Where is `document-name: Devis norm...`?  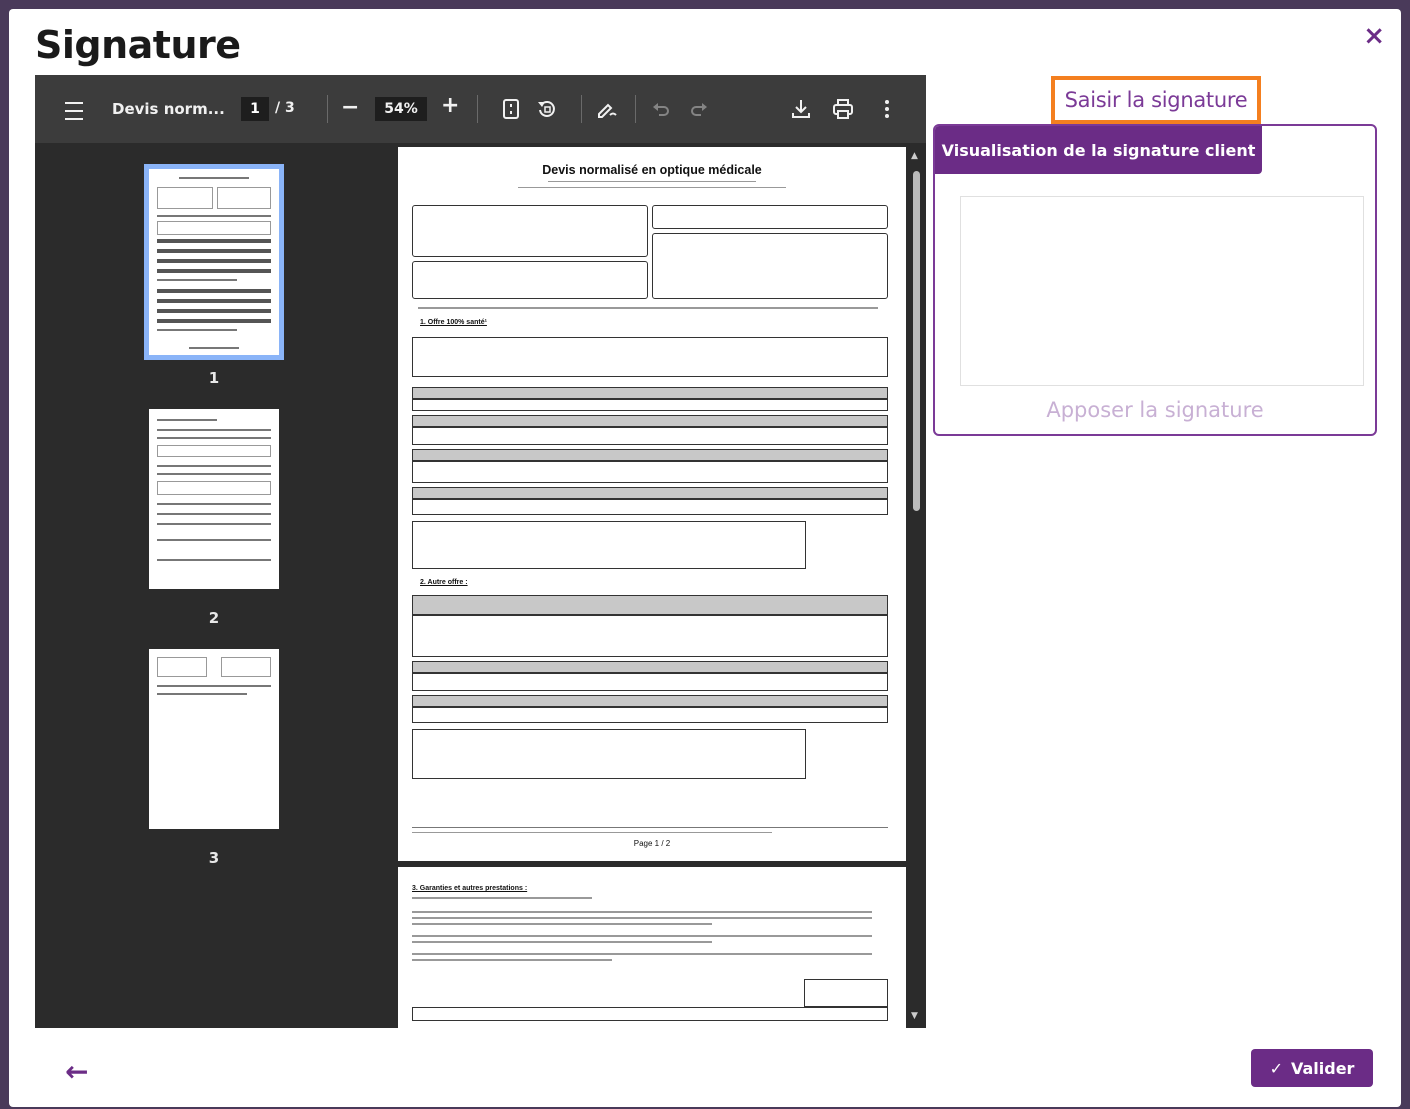 document-name: Devis norm... is located at coordinates (168, 109).